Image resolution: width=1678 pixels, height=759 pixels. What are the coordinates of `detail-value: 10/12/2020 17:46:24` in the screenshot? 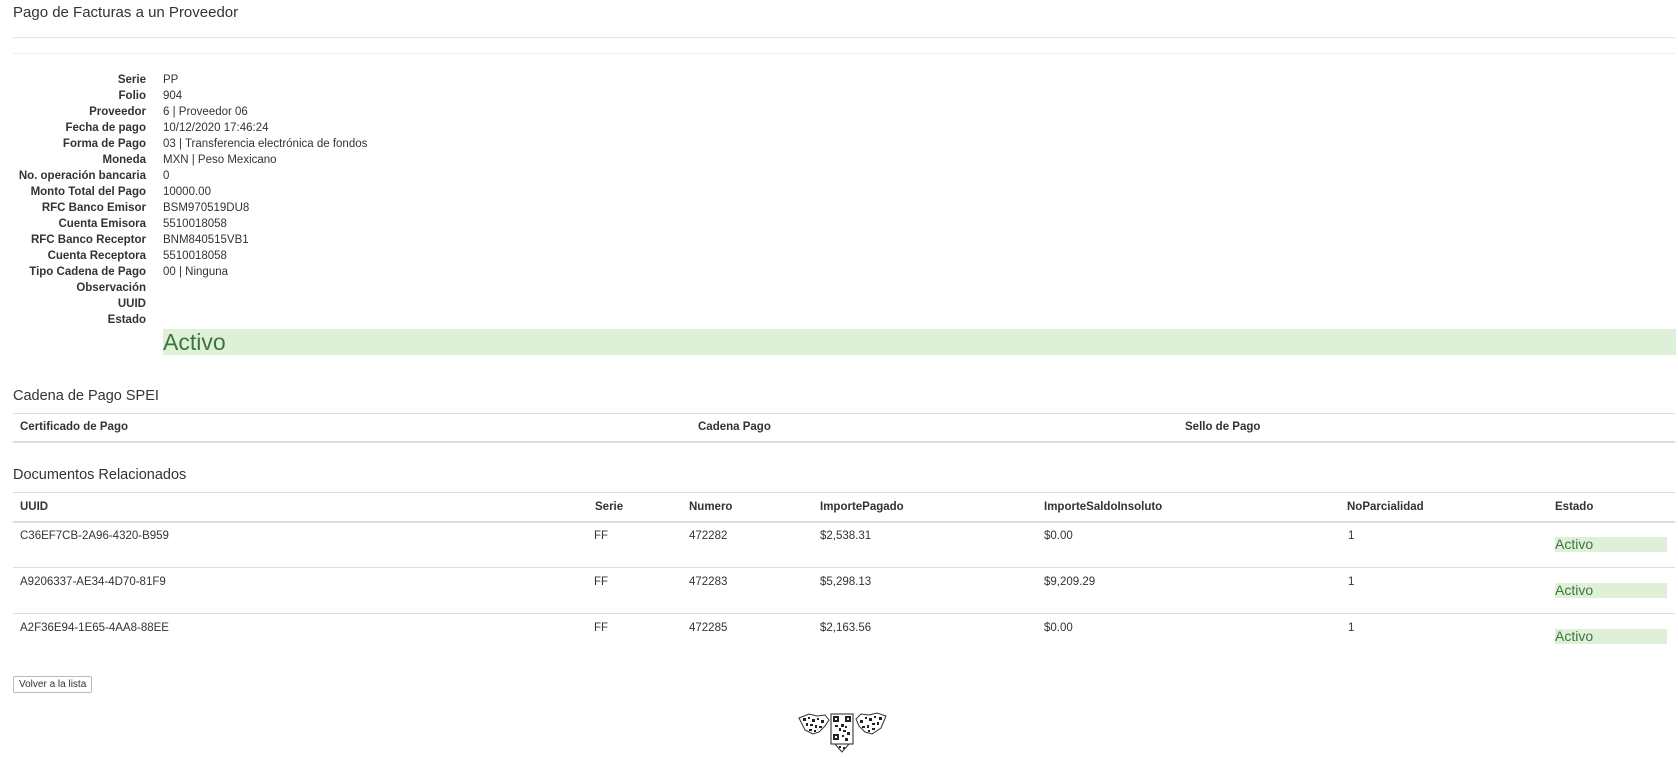 It's located at (216, 128).